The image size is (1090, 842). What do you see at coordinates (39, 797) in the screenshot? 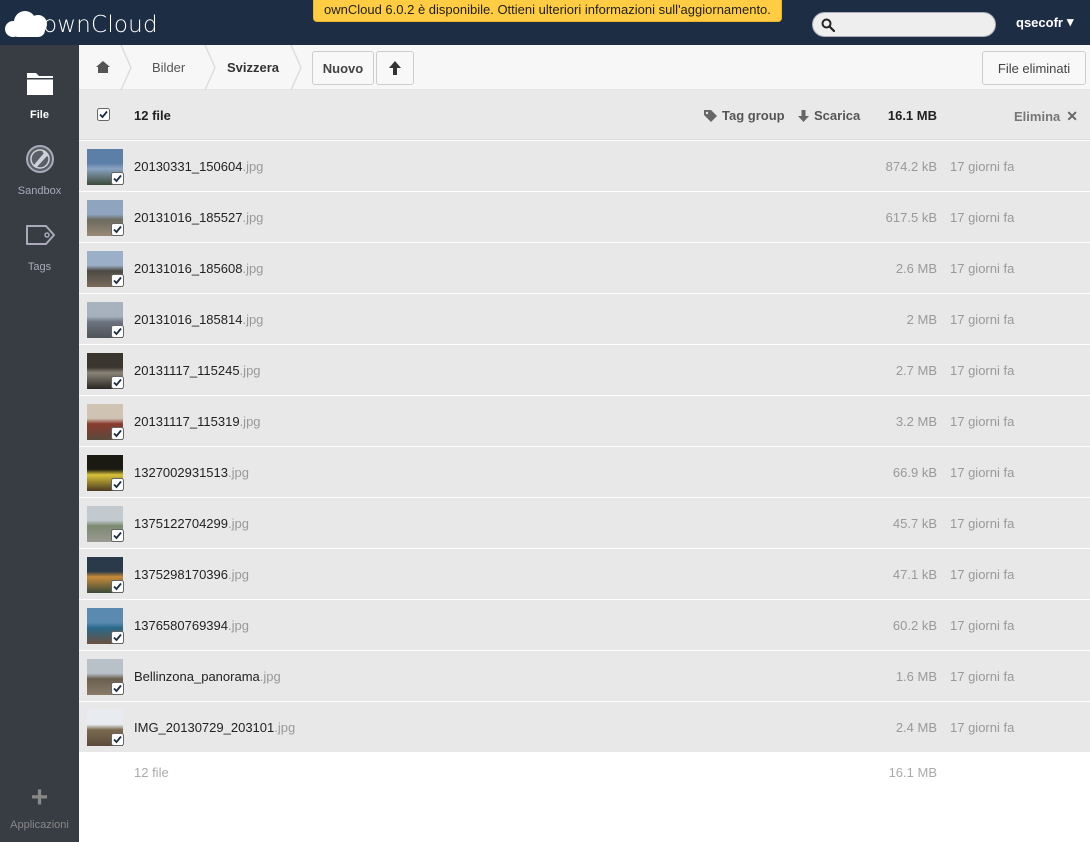
I see `plus-icon: +` at bounding box center [39, 797].